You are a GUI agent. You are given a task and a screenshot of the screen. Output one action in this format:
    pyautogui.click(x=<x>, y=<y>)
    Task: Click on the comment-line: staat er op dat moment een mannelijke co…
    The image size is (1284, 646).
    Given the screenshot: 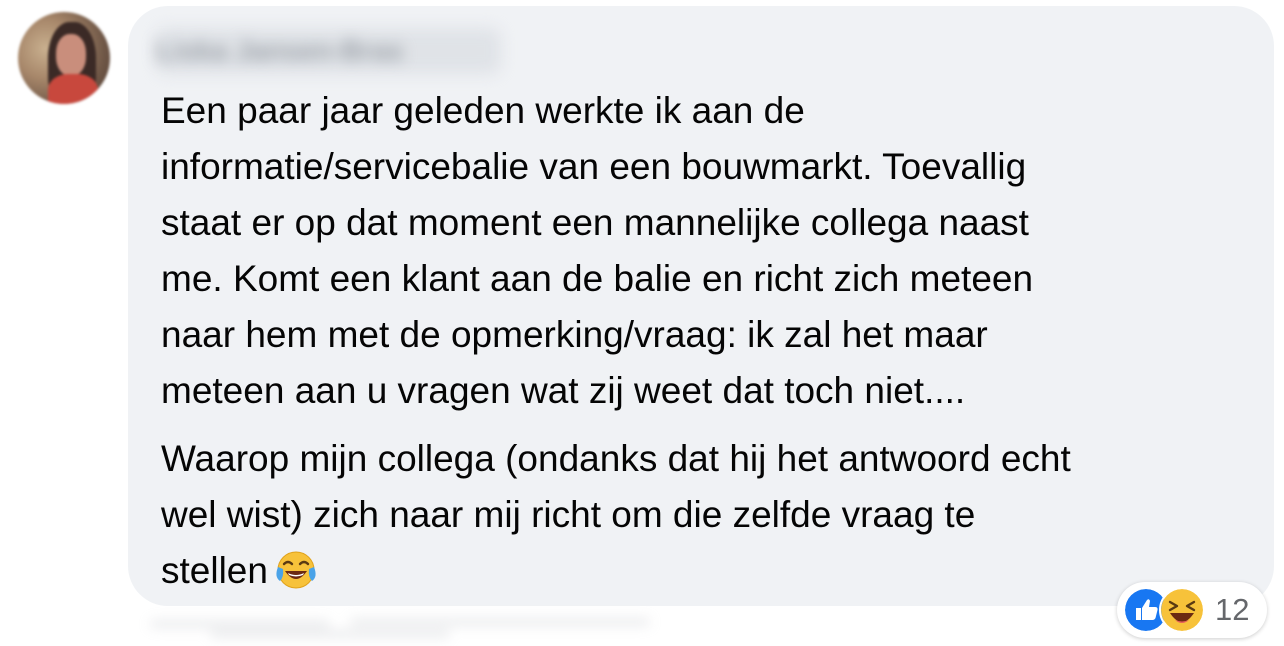 What is the action you would take?
    pyautogui.click(x=595, y=222)
    